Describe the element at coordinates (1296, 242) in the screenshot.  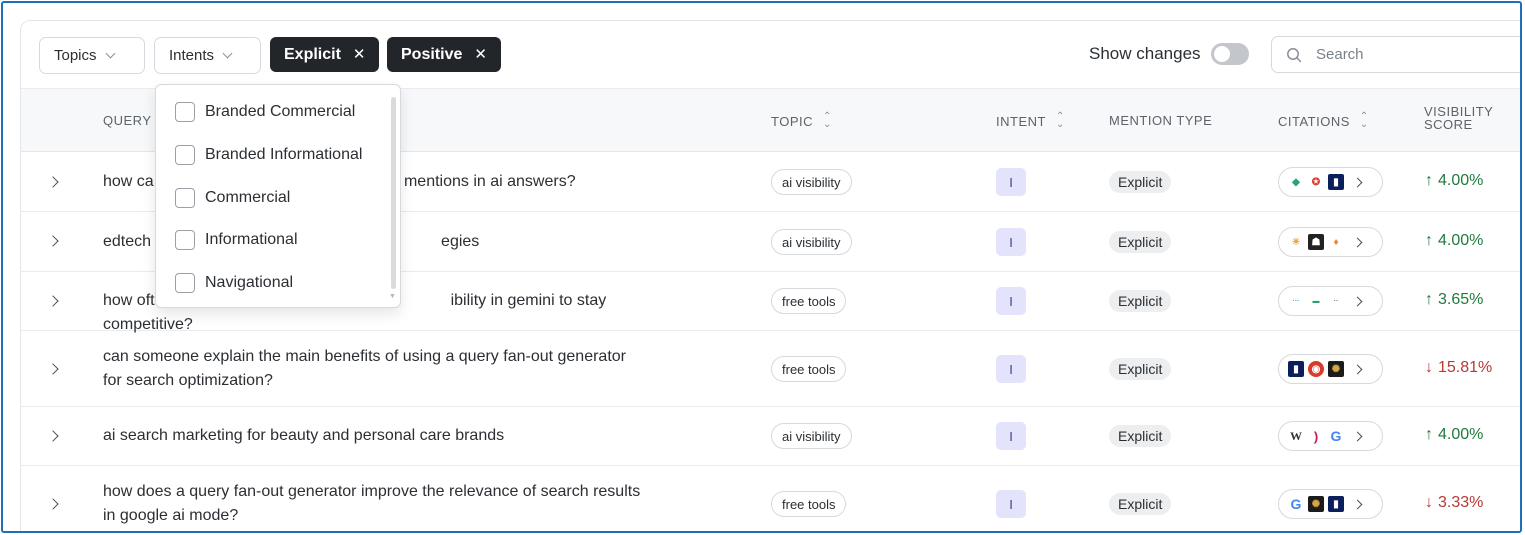
I see `sun-logo-icon: ☀` at that location.